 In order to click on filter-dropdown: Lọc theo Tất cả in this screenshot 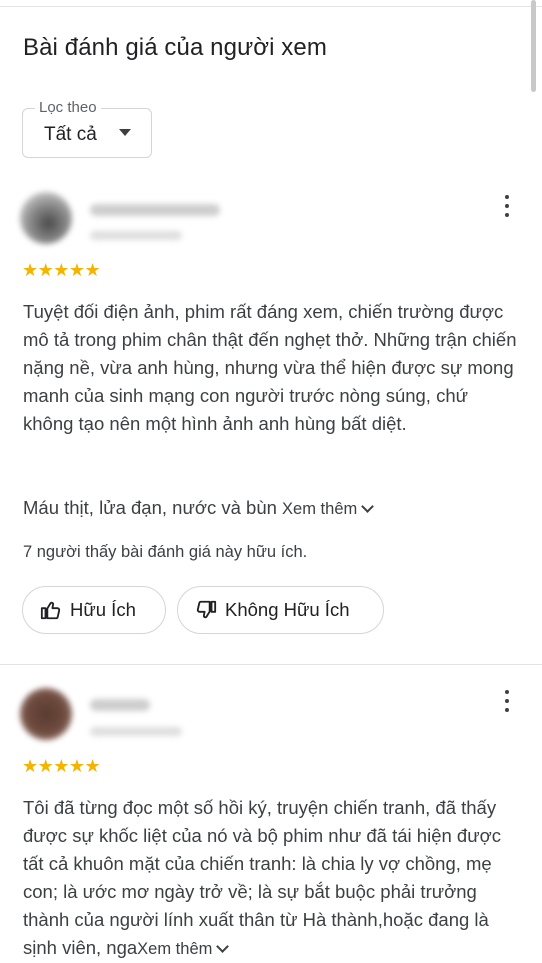, I will do `click(87, 128)`.